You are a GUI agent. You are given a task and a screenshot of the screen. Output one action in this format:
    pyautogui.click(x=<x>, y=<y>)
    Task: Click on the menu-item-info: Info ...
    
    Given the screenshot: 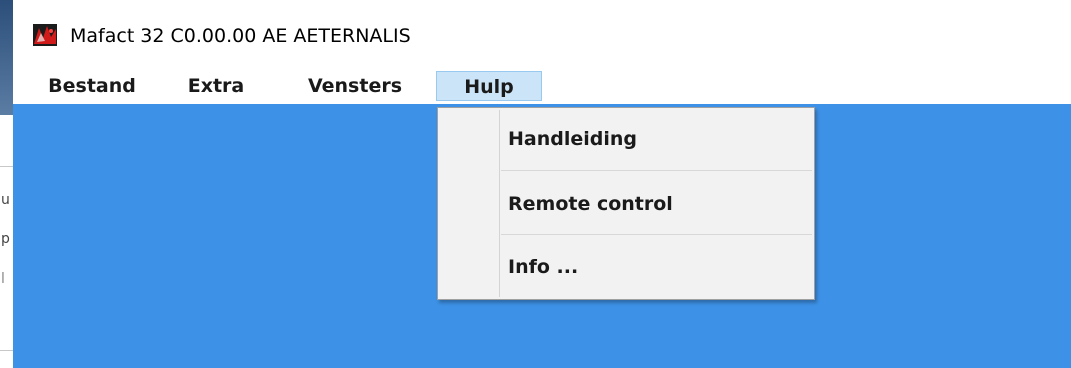 What is the action you would take?
    pyautogui.click(x=543, y=267)
    